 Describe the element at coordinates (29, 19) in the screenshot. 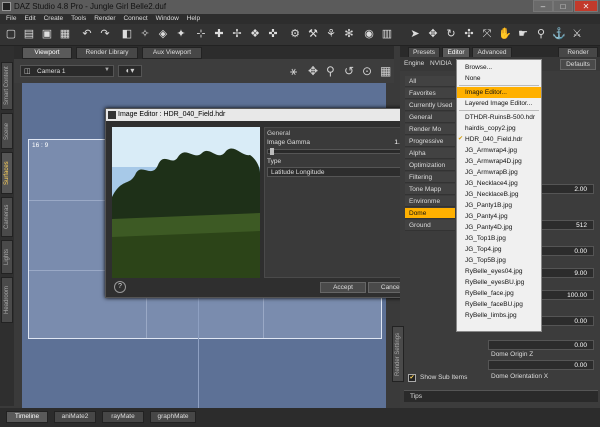

I see `menu-edit: Edit` at that location.